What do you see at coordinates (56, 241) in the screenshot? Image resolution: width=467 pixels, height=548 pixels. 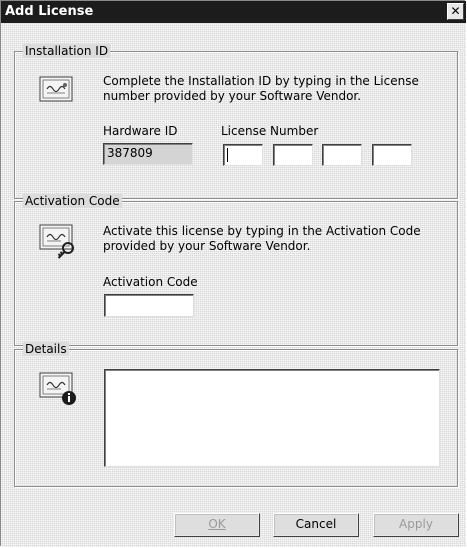 I see `certificate-key-icon` at bounding box center [56, 241].